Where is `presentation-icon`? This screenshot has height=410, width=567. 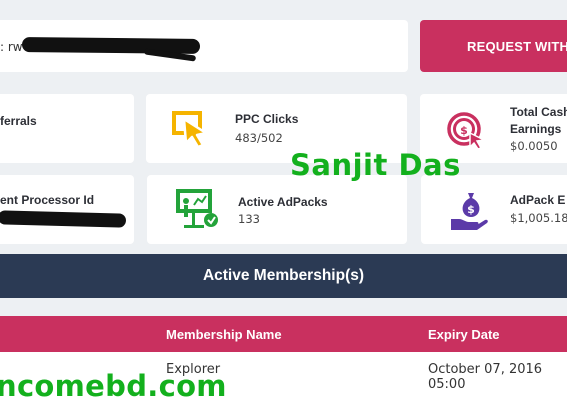 presentation-icon is located at coordinates (197, 208).